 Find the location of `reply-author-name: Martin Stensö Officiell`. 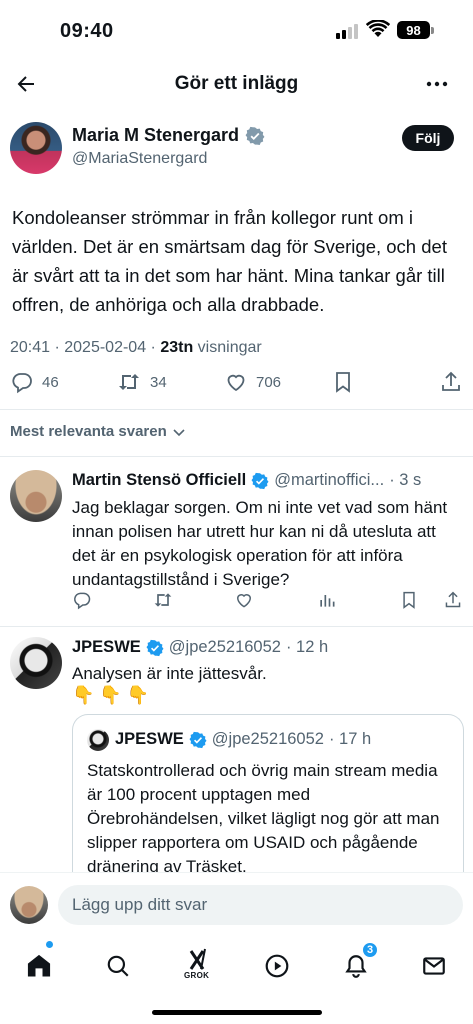

reply-author-name: Martin Stensö Officiell is located at coordinates (159, 480).